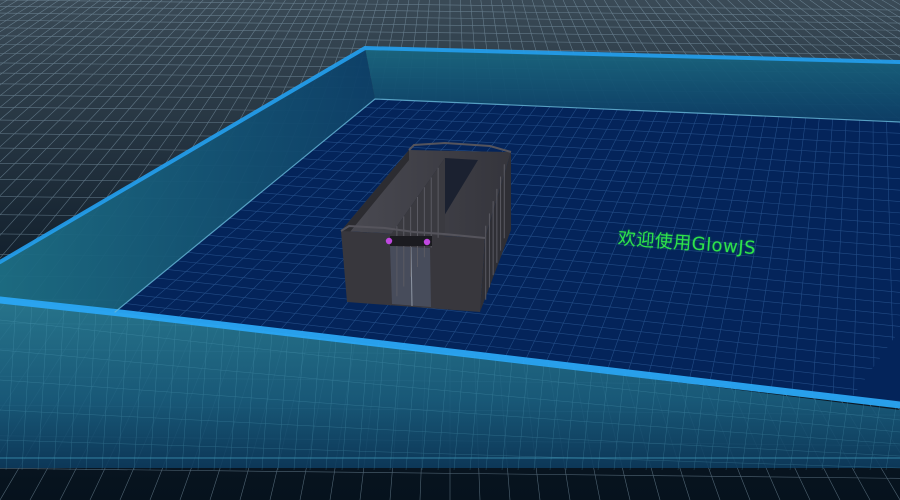 Image resolution: width=900 pixels, height=500 pixels. Describe the element at coordinates (427, 242) in the screenshot. I see `indicator-light-right` at that location.